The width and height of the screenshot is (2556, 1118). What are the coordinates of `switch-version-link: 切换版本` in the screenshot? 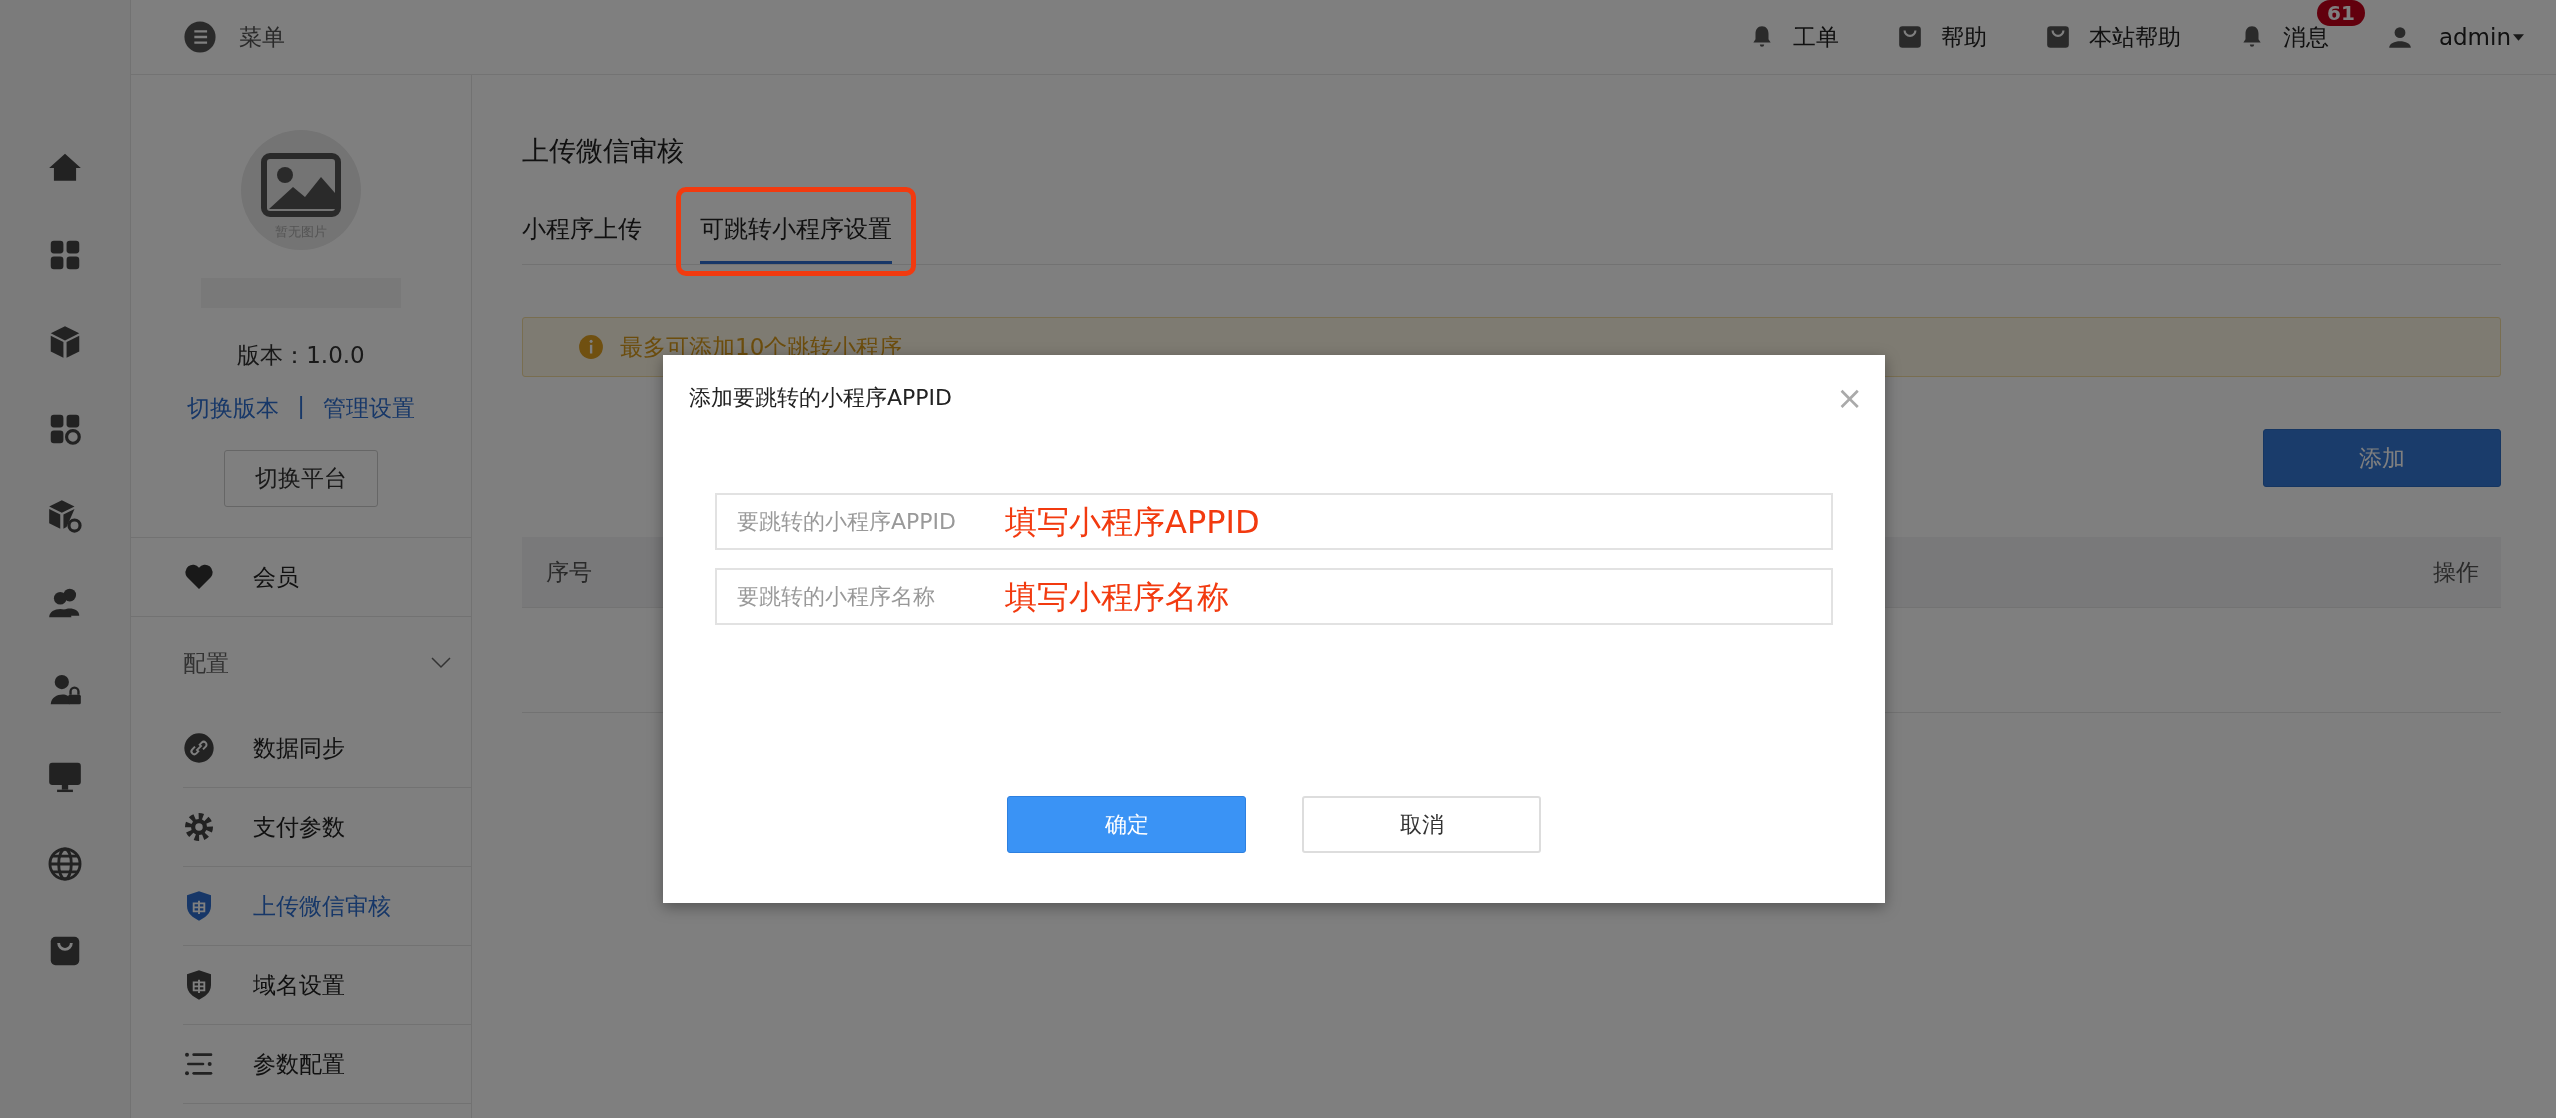 It's located at (233, 408).